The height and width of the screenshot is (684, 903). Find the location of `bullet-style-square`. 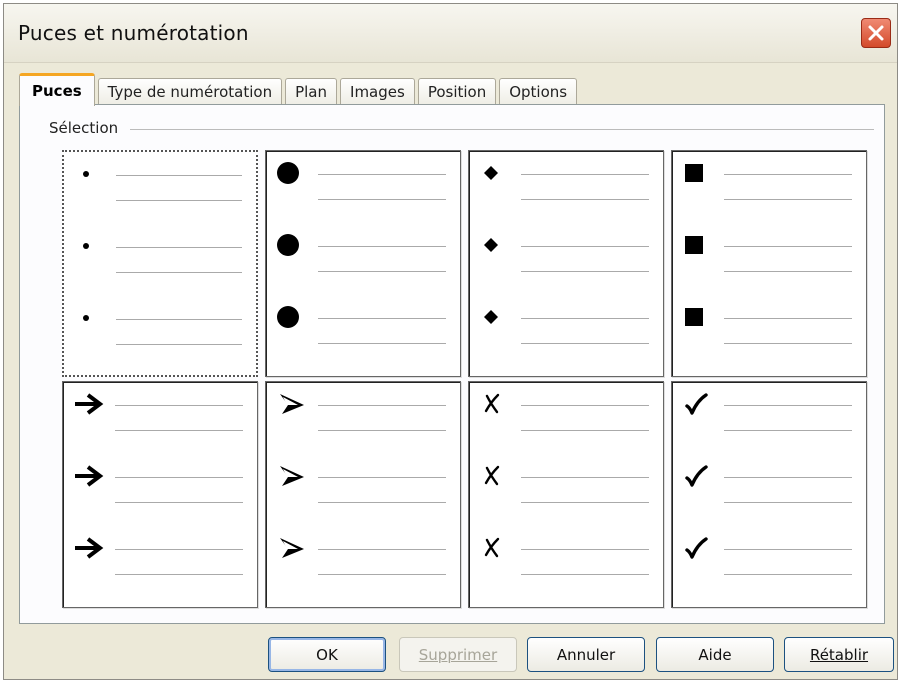

bullet-style-square is located at coordinates (769, 263).